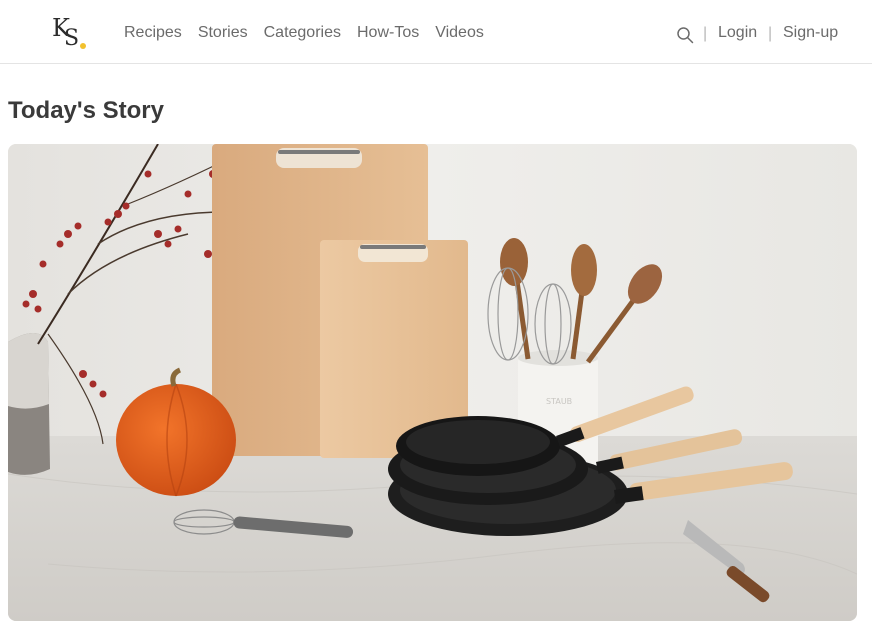 The height and width of the screenshot is (632, 872). What do you see at coordinates (459, 33) in the screenshot?
I see `nav-videos: Videos` at bounding box center [459, 33].